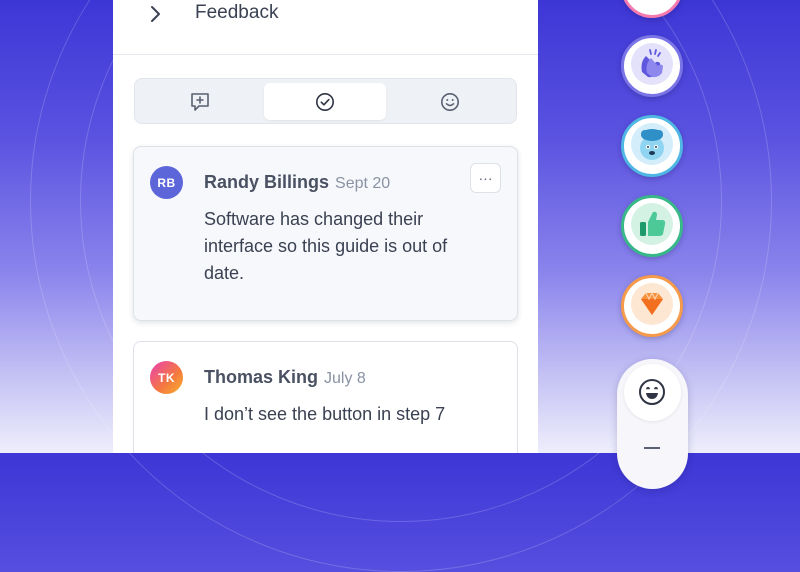 The width and height of the screenshot is (800, 572). Describe the element at coordinates (652, 424) in the screenshot. I see `reaction-dock` at that location.